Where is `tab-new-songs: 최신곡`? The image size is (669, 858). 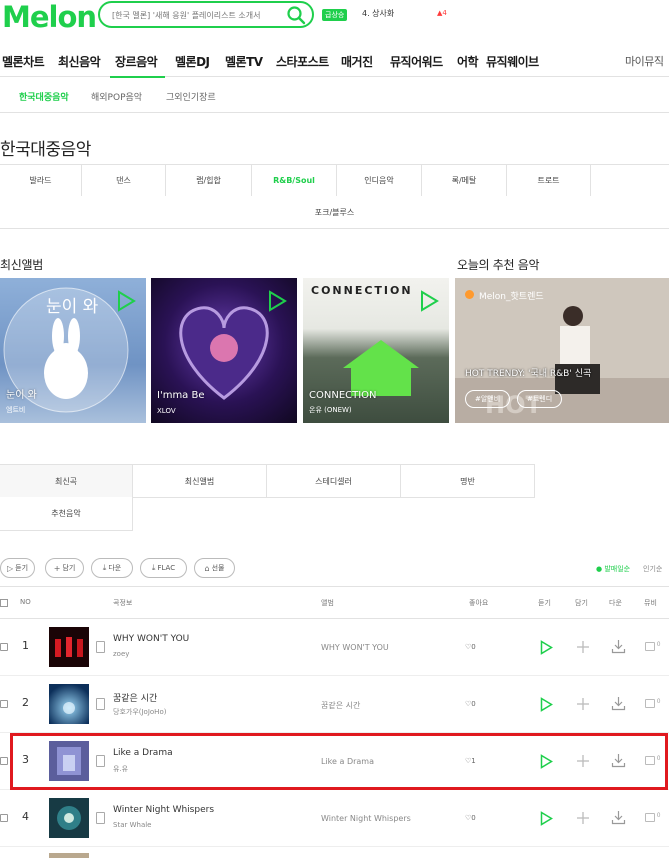 tab-new-songs: 최신곡 is located at coordinates (66, 481).